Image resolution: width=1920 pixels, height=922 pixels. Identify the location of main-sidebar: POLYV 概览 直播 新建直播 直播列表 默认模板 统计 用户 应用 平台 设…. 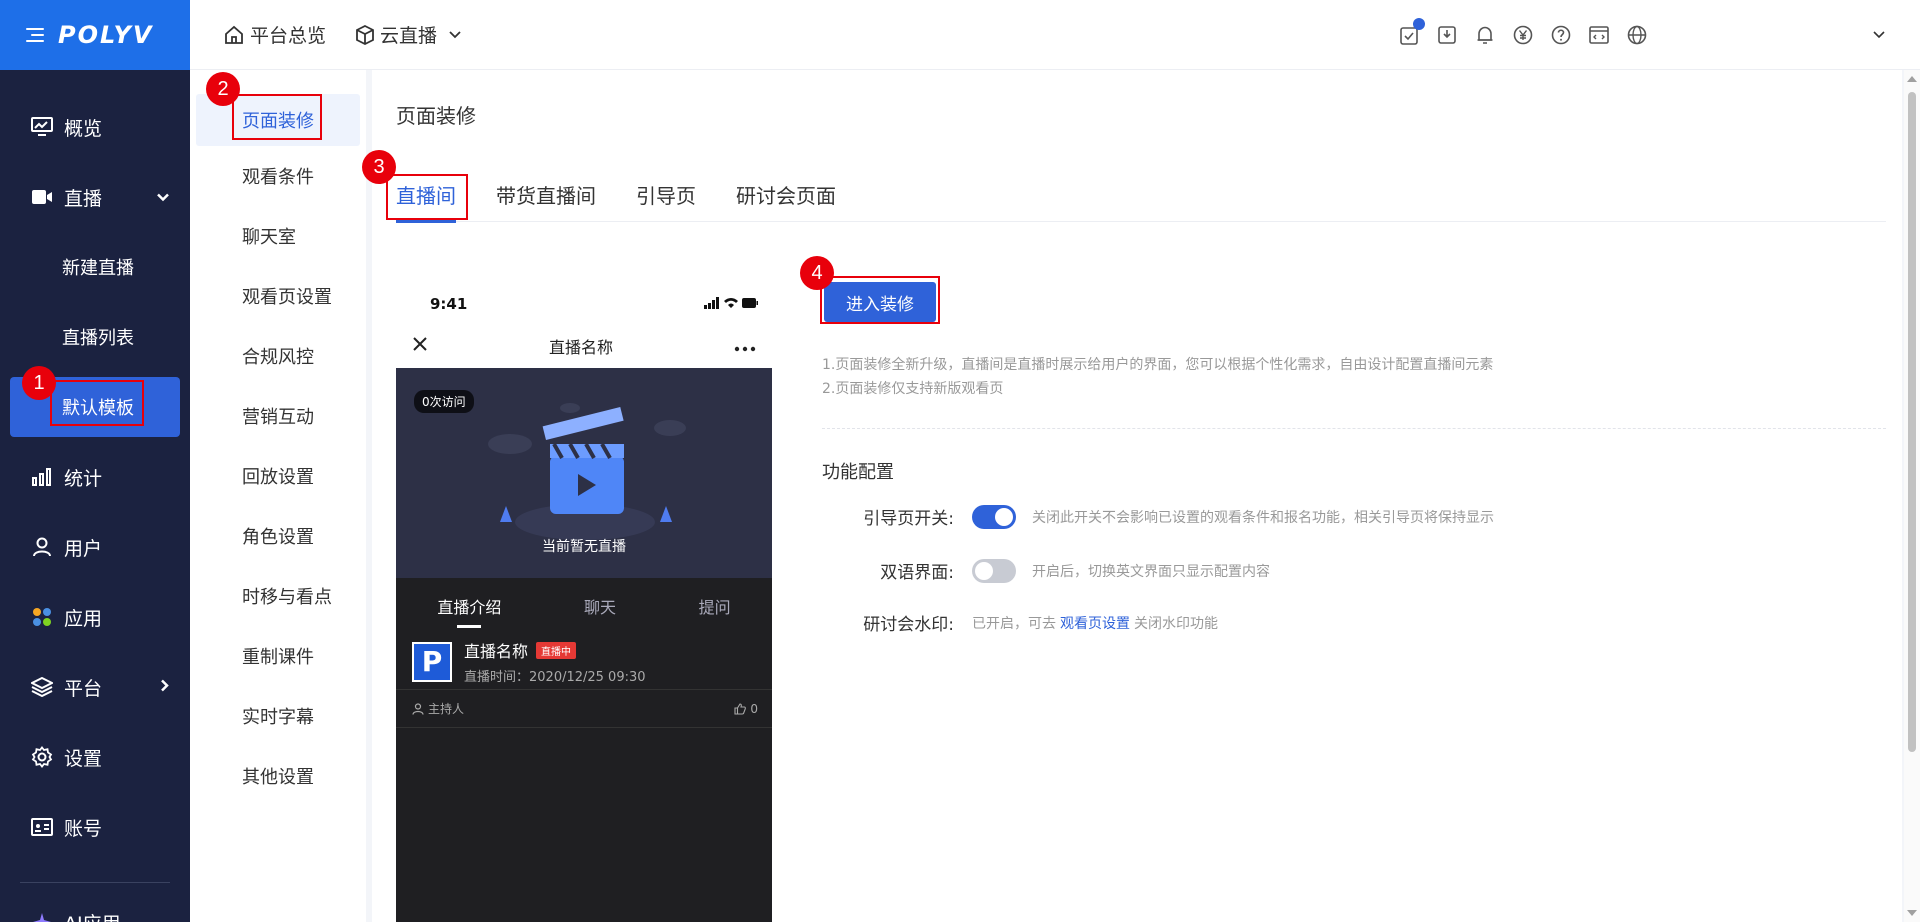
(95, 461).